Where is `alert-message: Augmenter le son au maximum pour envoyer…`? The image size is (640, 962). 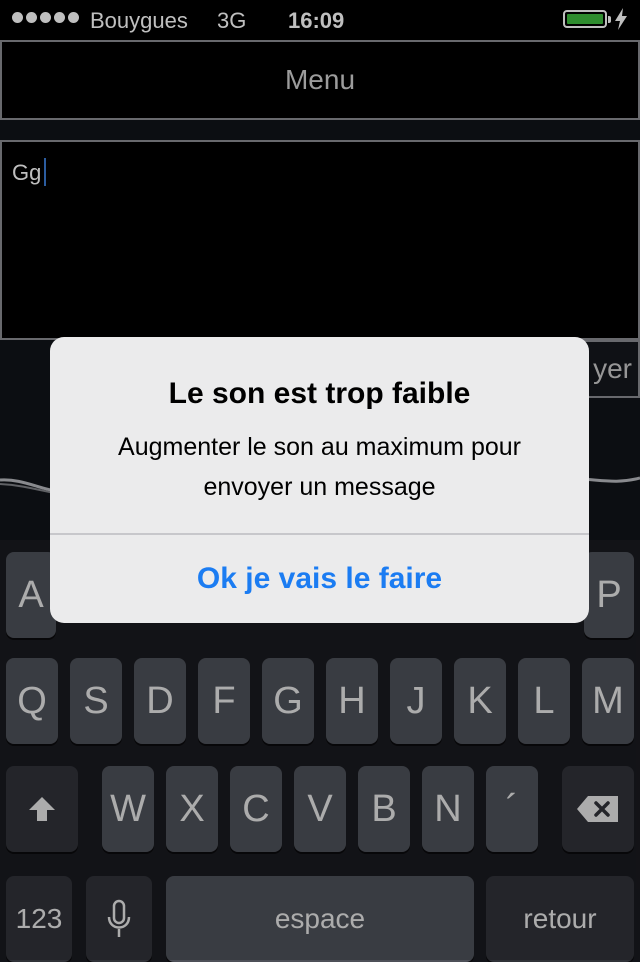 alert-message: Augmenter le son au maximum pour envoyer… is located at coordinates (319, 467).